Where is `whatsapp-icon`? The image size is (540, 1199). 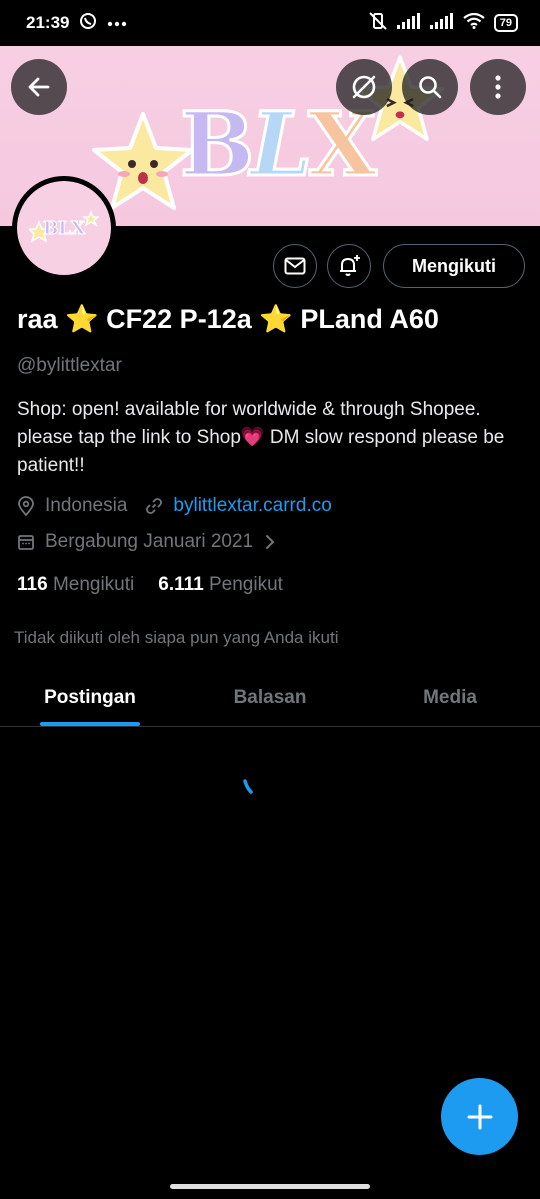 whatsapp-icon is located at coordinates (88, 23).